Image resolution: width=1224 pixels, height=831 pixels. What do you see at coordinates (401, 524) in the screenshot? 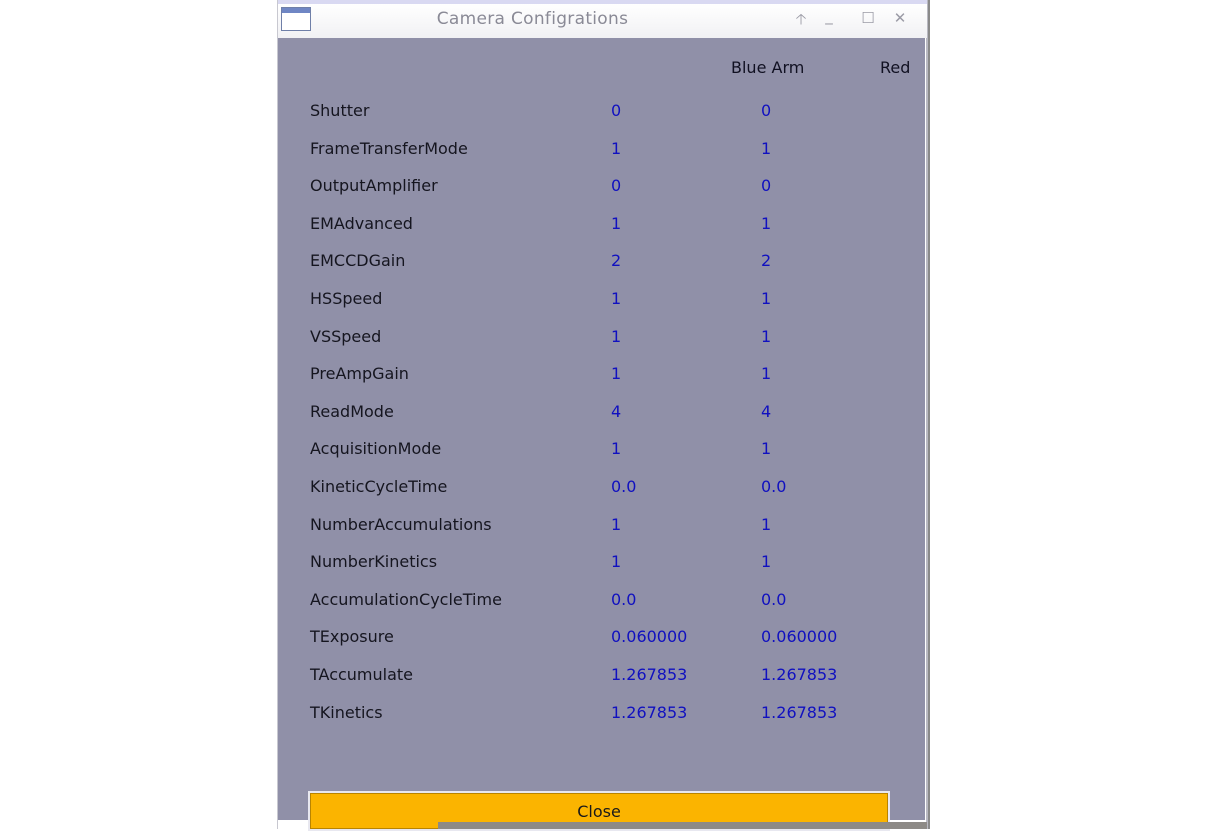
I see `row-label: NumberAccumulations` at bounding box center [401, 524].